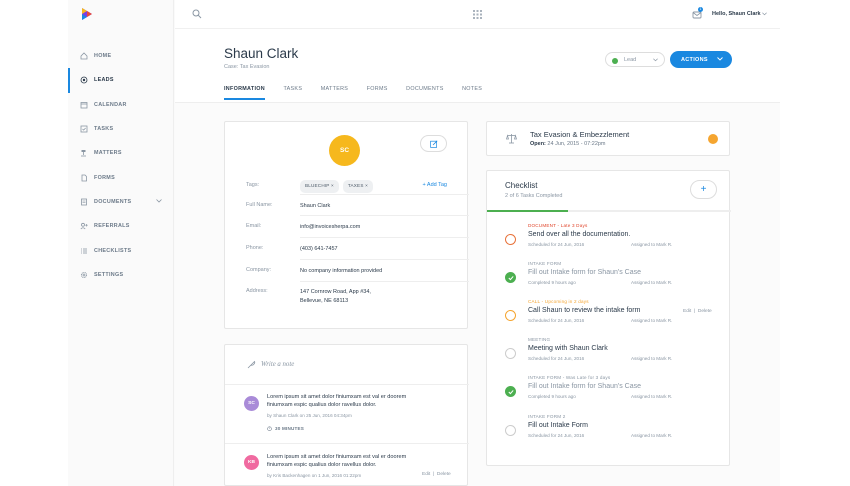 This screenshot has width=850, height=486. What do you see at coordinates (244, 93) in the screenshot?
I see `tab-information: INFORMATION` at bounding box center [244, 93].